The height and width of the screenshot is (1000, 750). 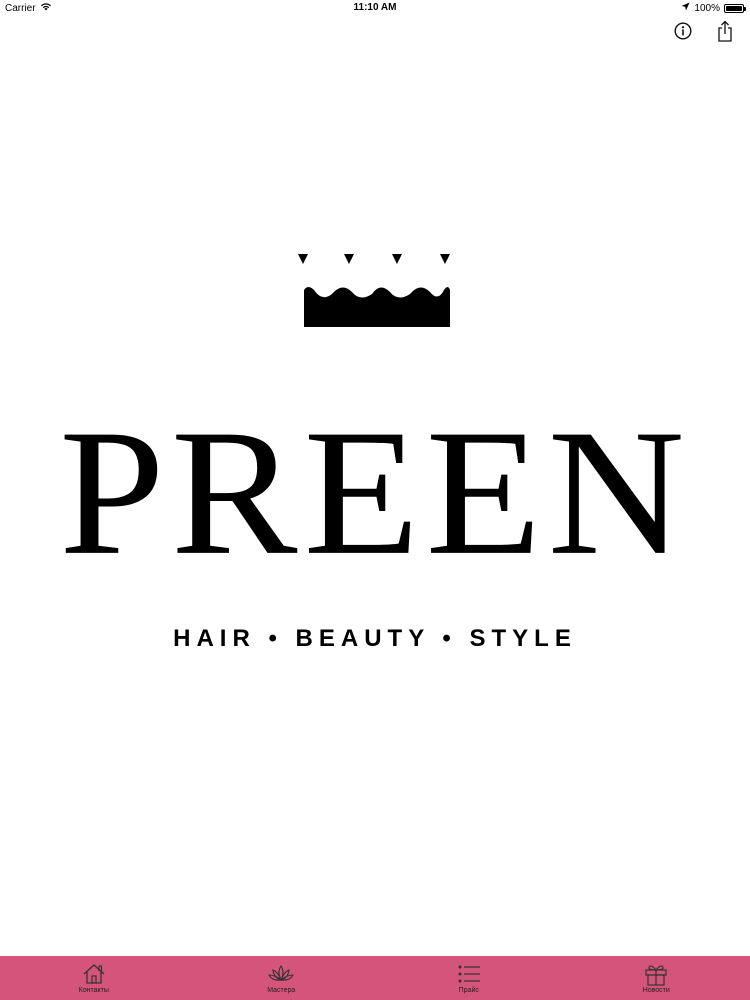 I want to click on tab-label: Прайс, so click(x=468, y=990).